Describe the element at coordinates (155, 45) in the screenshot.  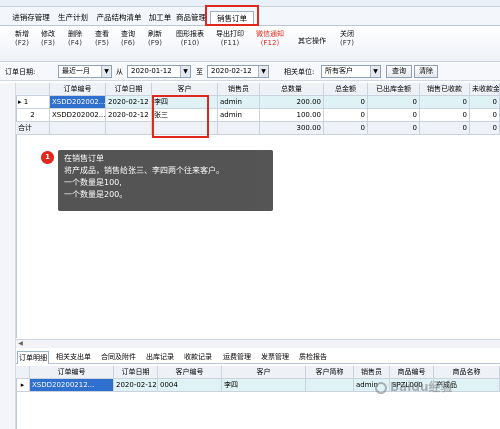
I see `refresh-button: 刷新 (F9)` at that location.